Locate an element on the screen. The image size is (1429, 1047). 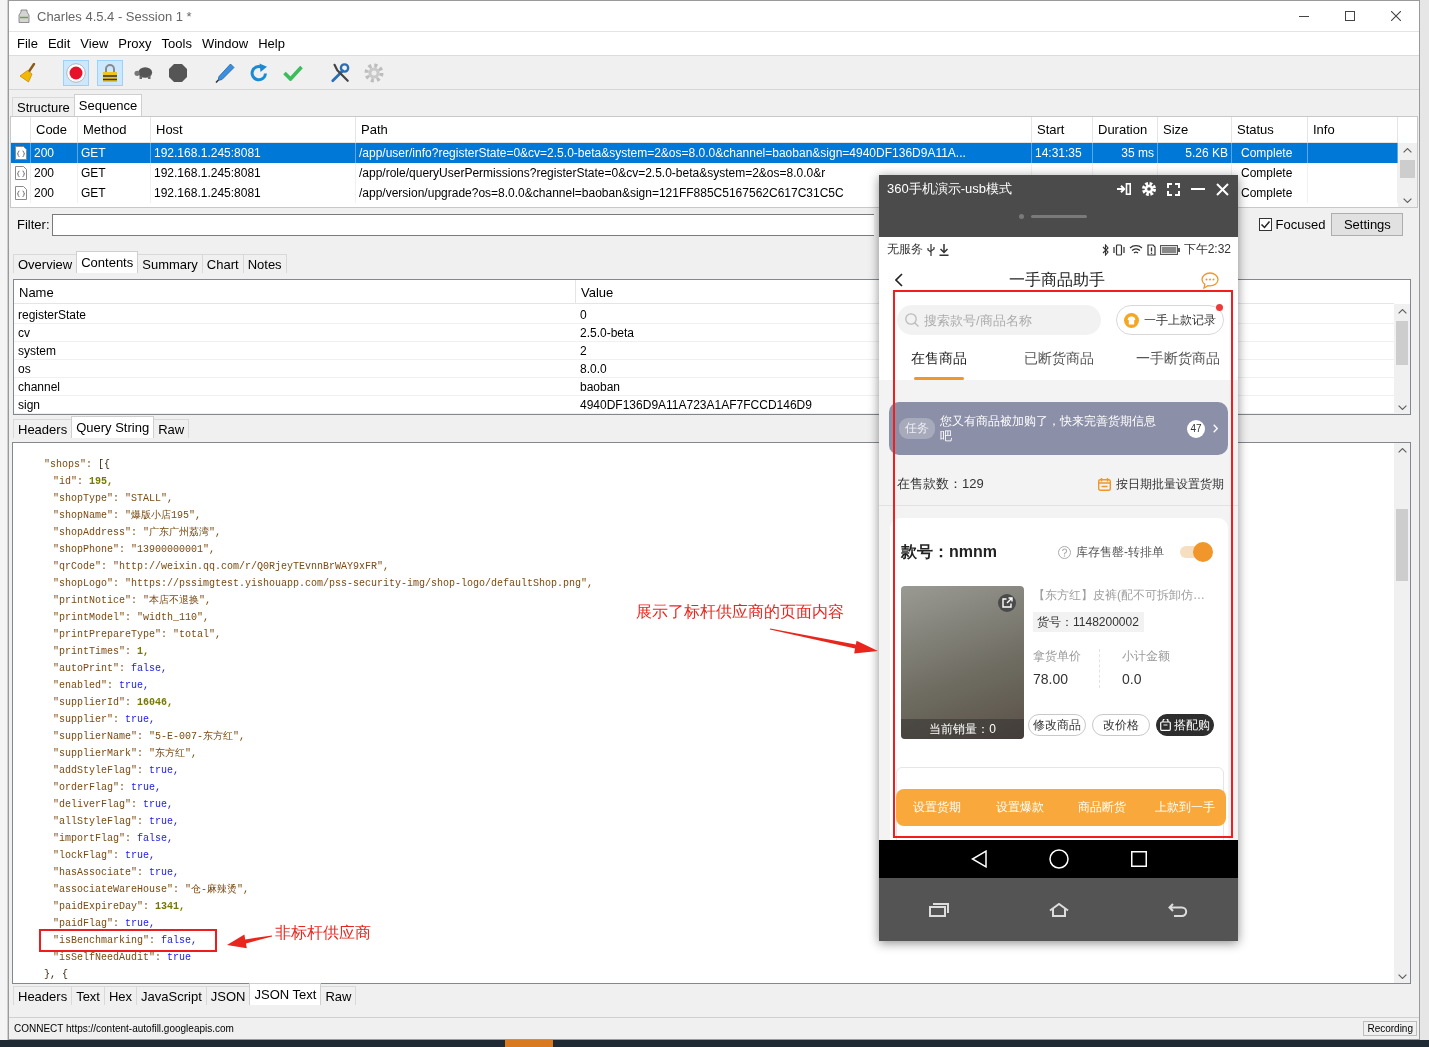
recents-icon is located at coordinates (1139, 859).